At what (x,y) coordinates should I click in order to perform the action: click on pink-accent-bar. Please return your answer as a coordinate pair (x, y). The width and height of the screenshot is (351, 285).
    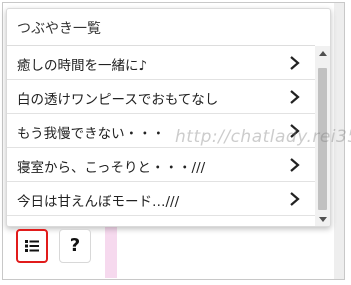
    Looking at the image, I should click on (111, 249).